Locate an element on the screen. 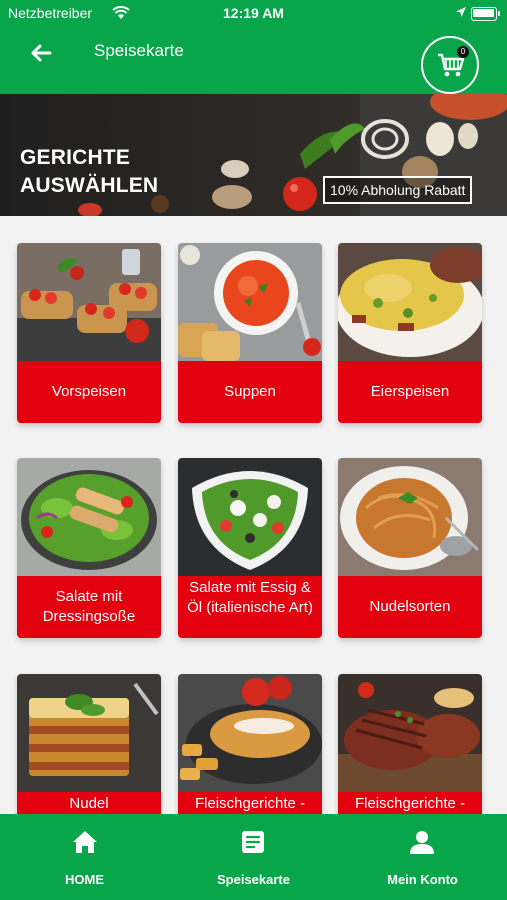  location-arrow-icon is located at coordinates (461, 12).